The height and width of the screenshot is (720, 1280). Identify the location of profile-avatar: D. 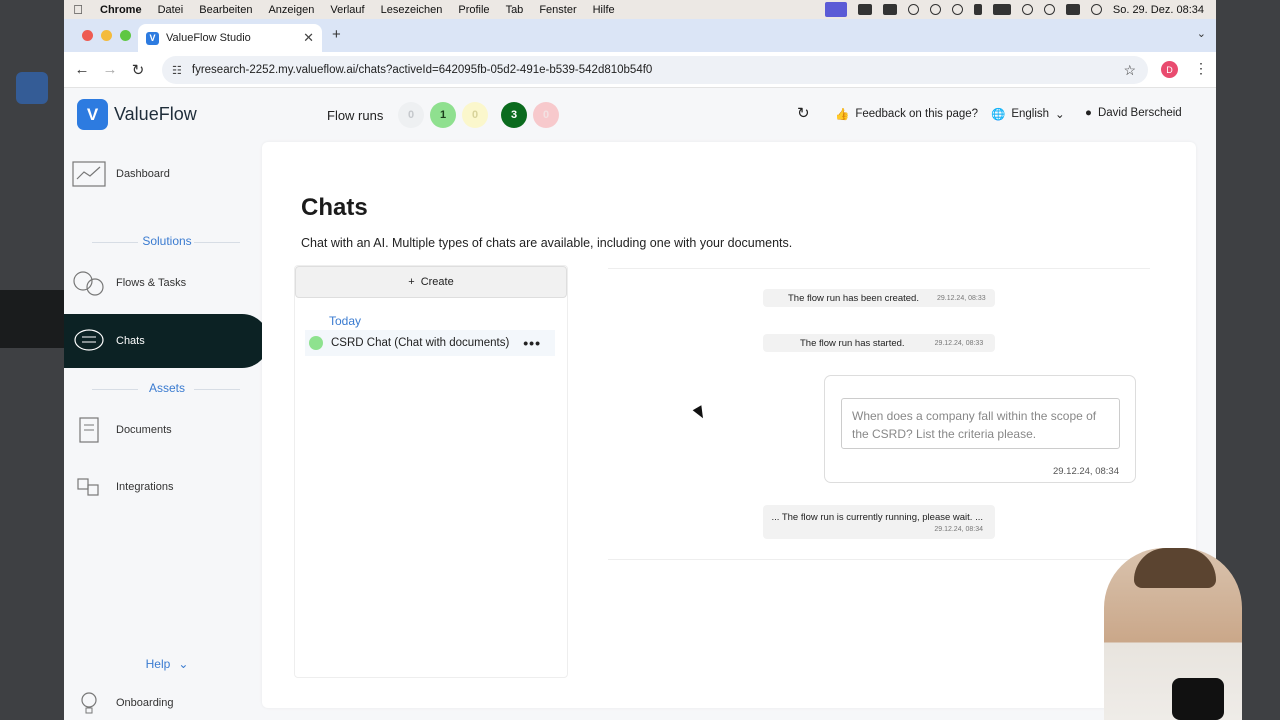
(1169, 69).